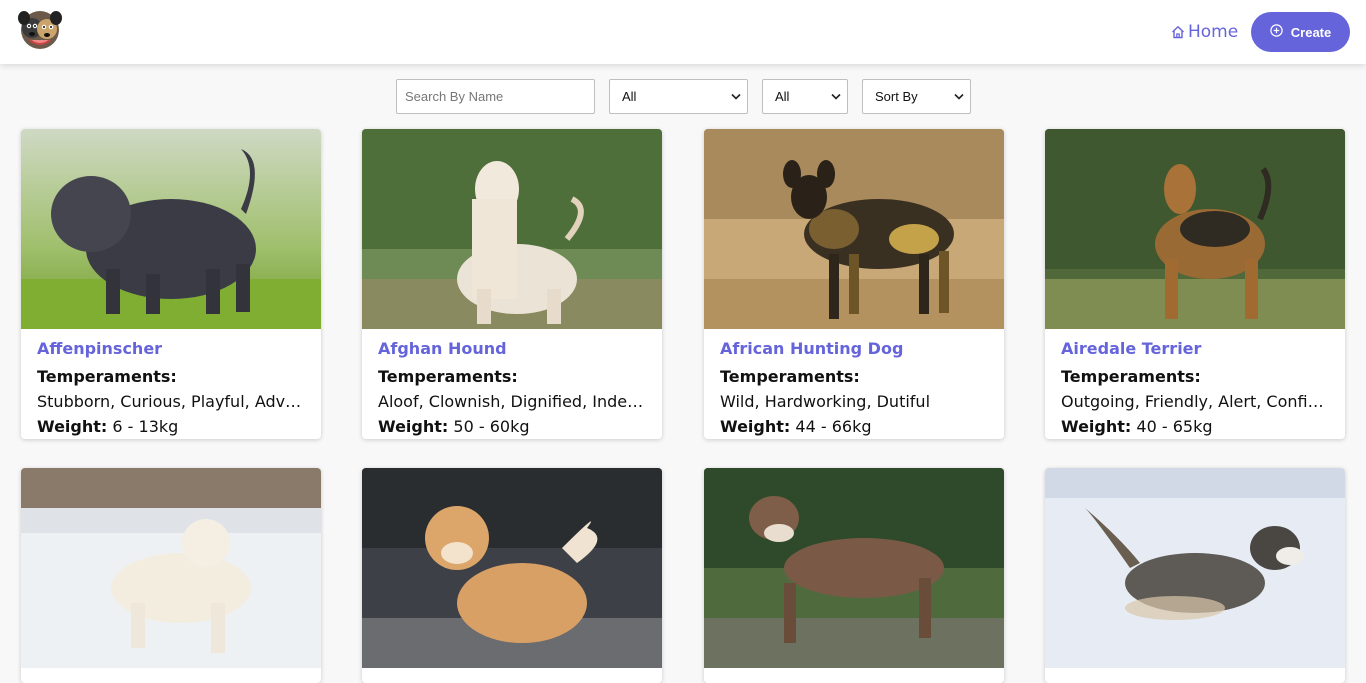 The height and width of the screenshot is (683, 1366). What do you see at coordinates (683, 32) in the screenshot?
I see `app-header: Home Create` at bounding box center [683, 32].